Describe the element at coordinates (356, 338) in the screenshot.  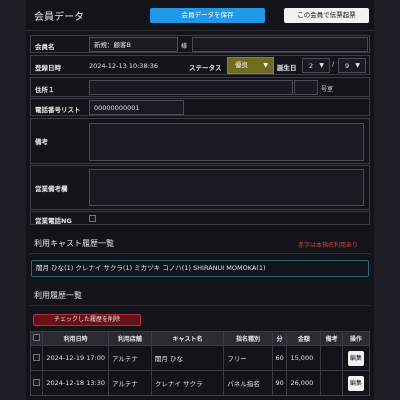
I see `column-header: 操作` at that location.